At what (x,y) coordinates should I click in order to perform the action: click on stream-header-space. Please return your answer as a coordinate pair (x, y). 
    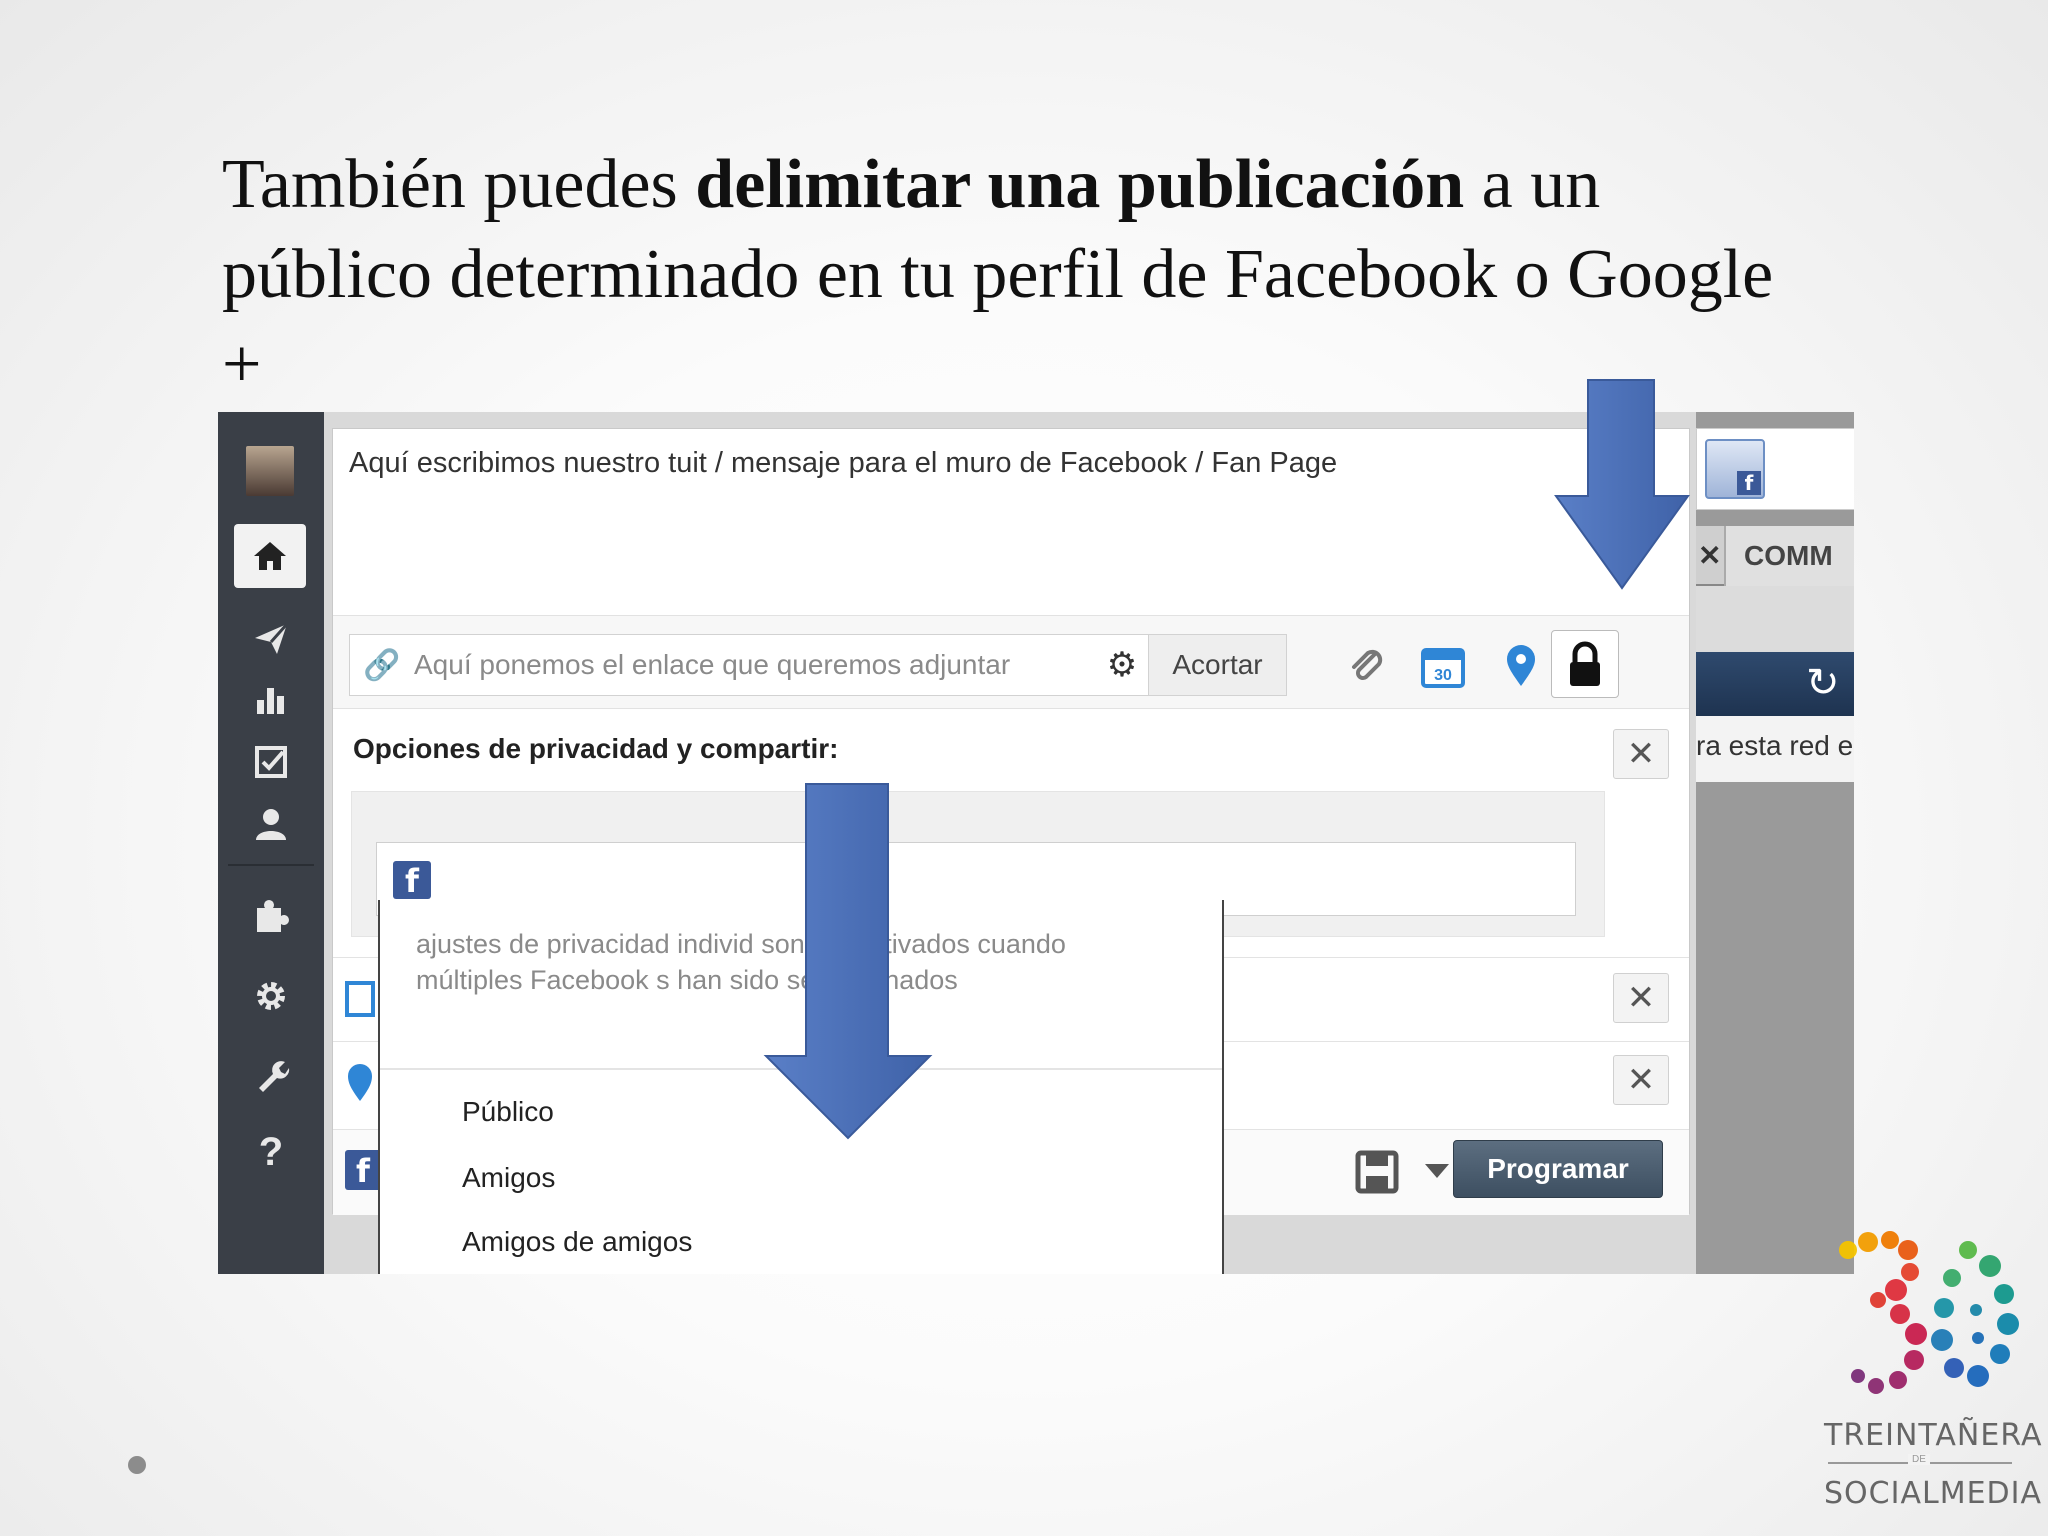
    Looking at the image, I should click on (1775, 619).